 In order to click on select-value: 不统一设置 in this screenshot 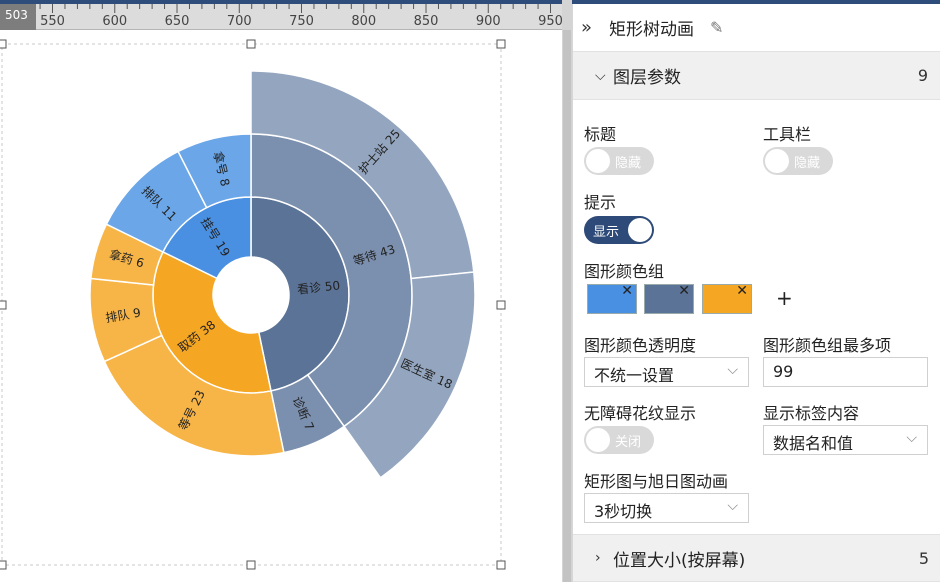, I will do `click(634, 375)`.